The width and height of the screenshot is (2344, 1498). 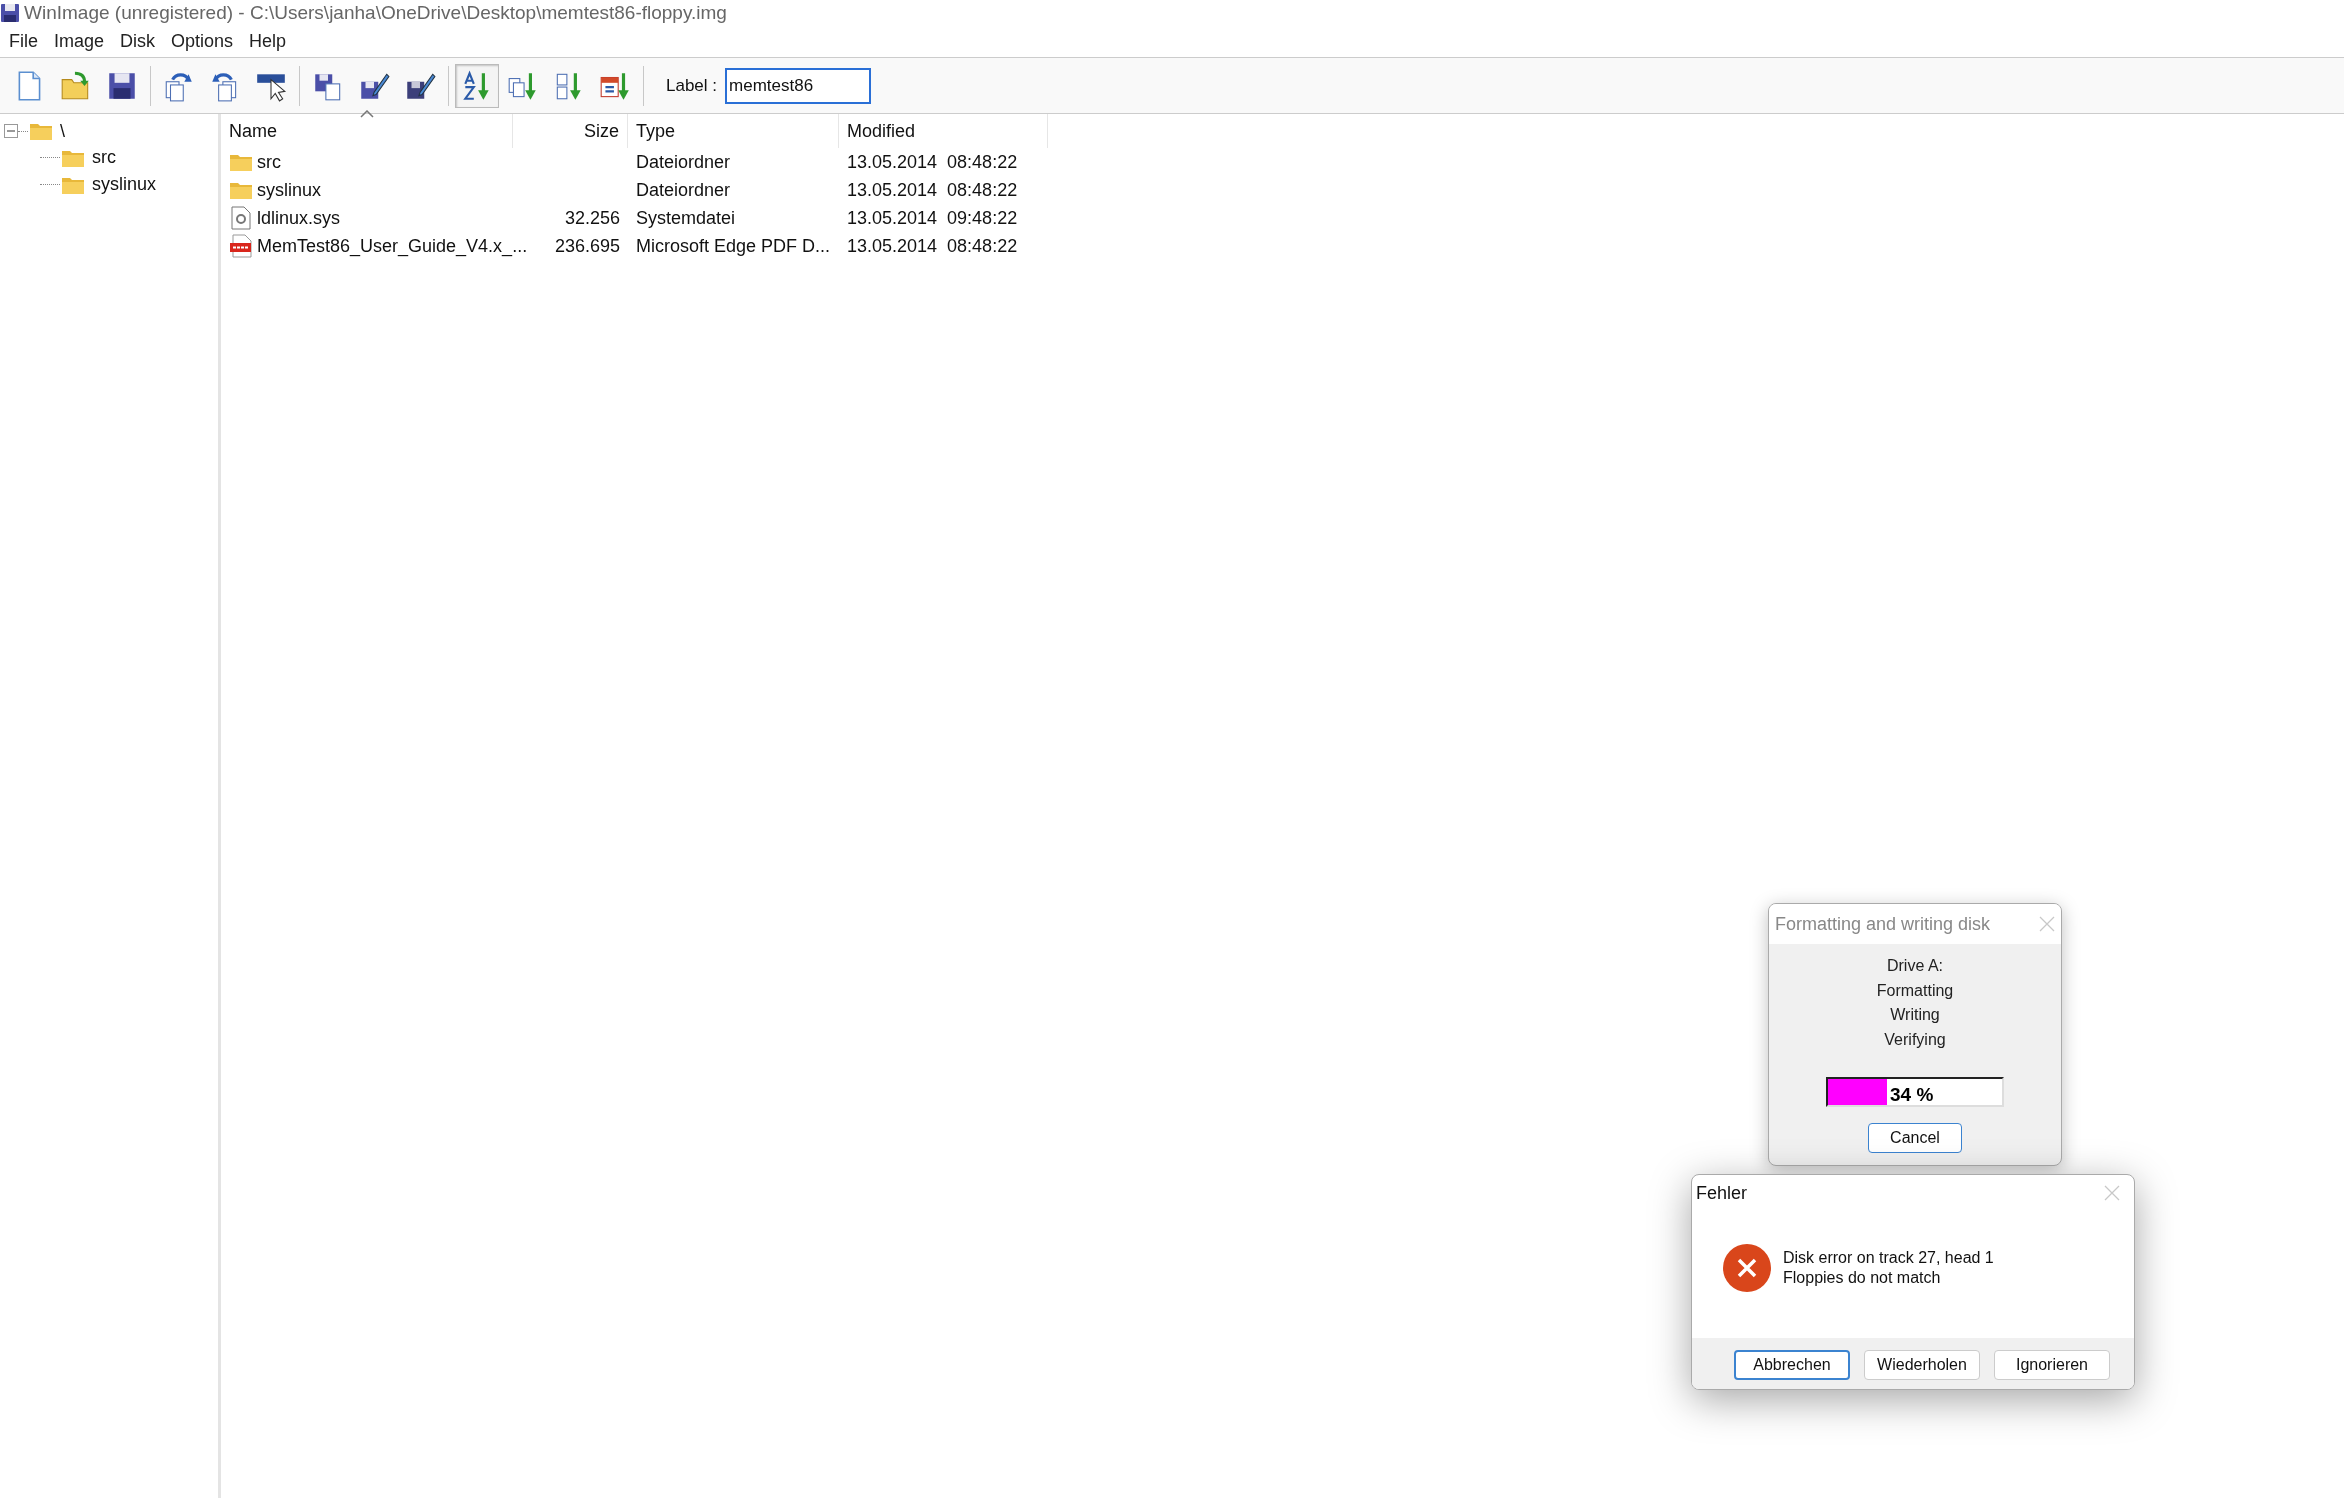 I want to click on file-name: syslinux, so click(x=289, y=190).